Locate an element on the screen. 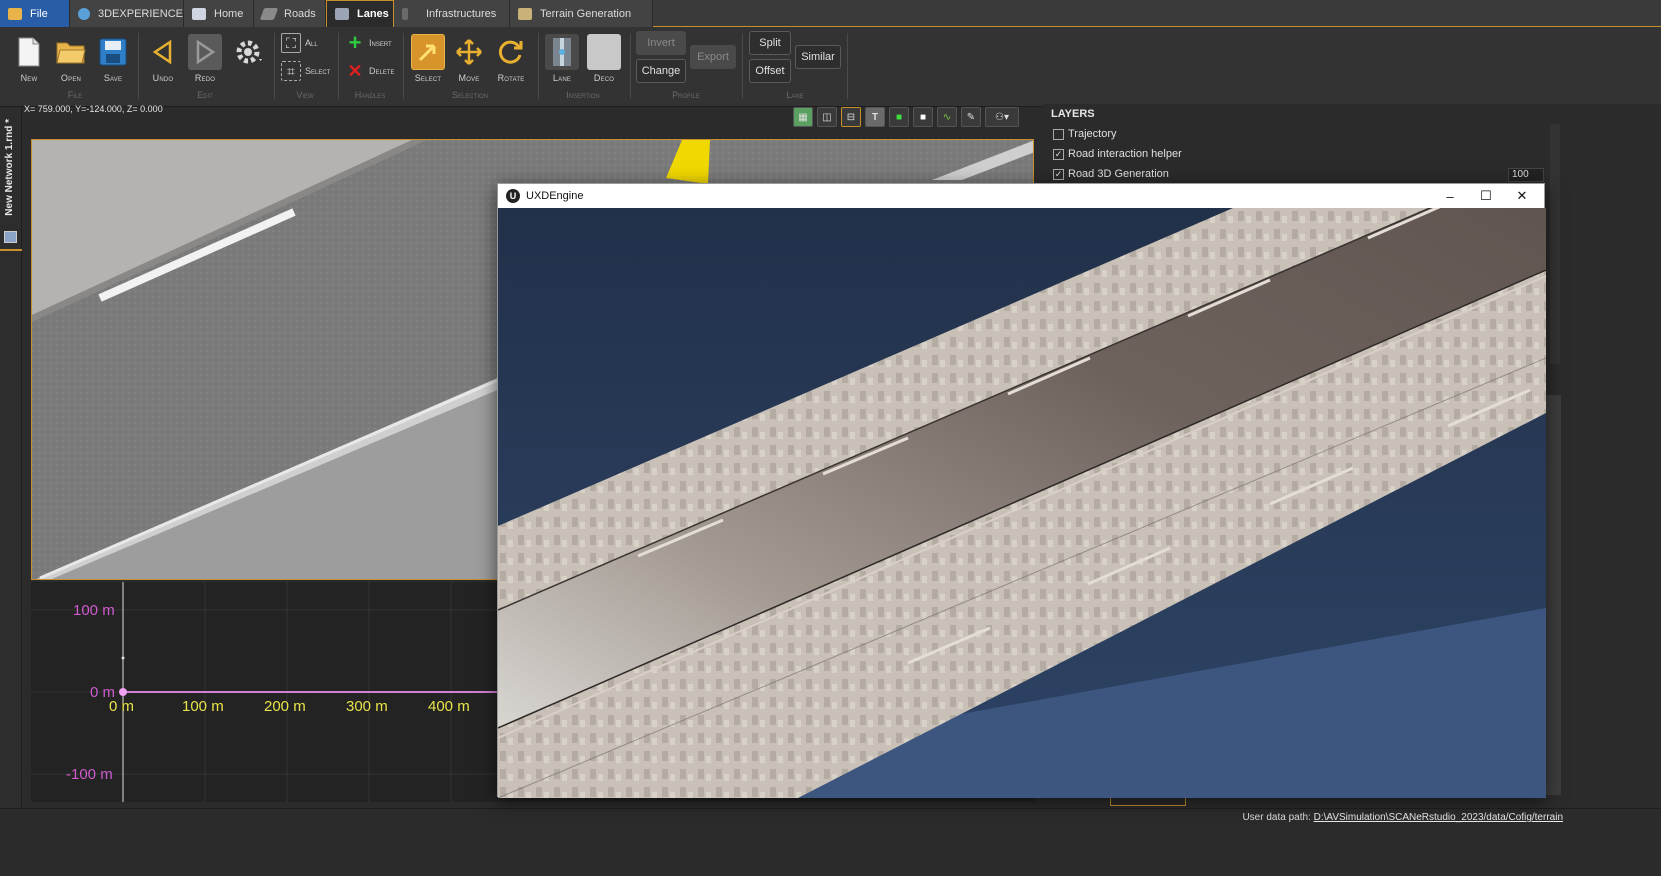 This screenshot has width=1661, height=876. tab-roads-label: Roads is located at coordinates (300, 13).